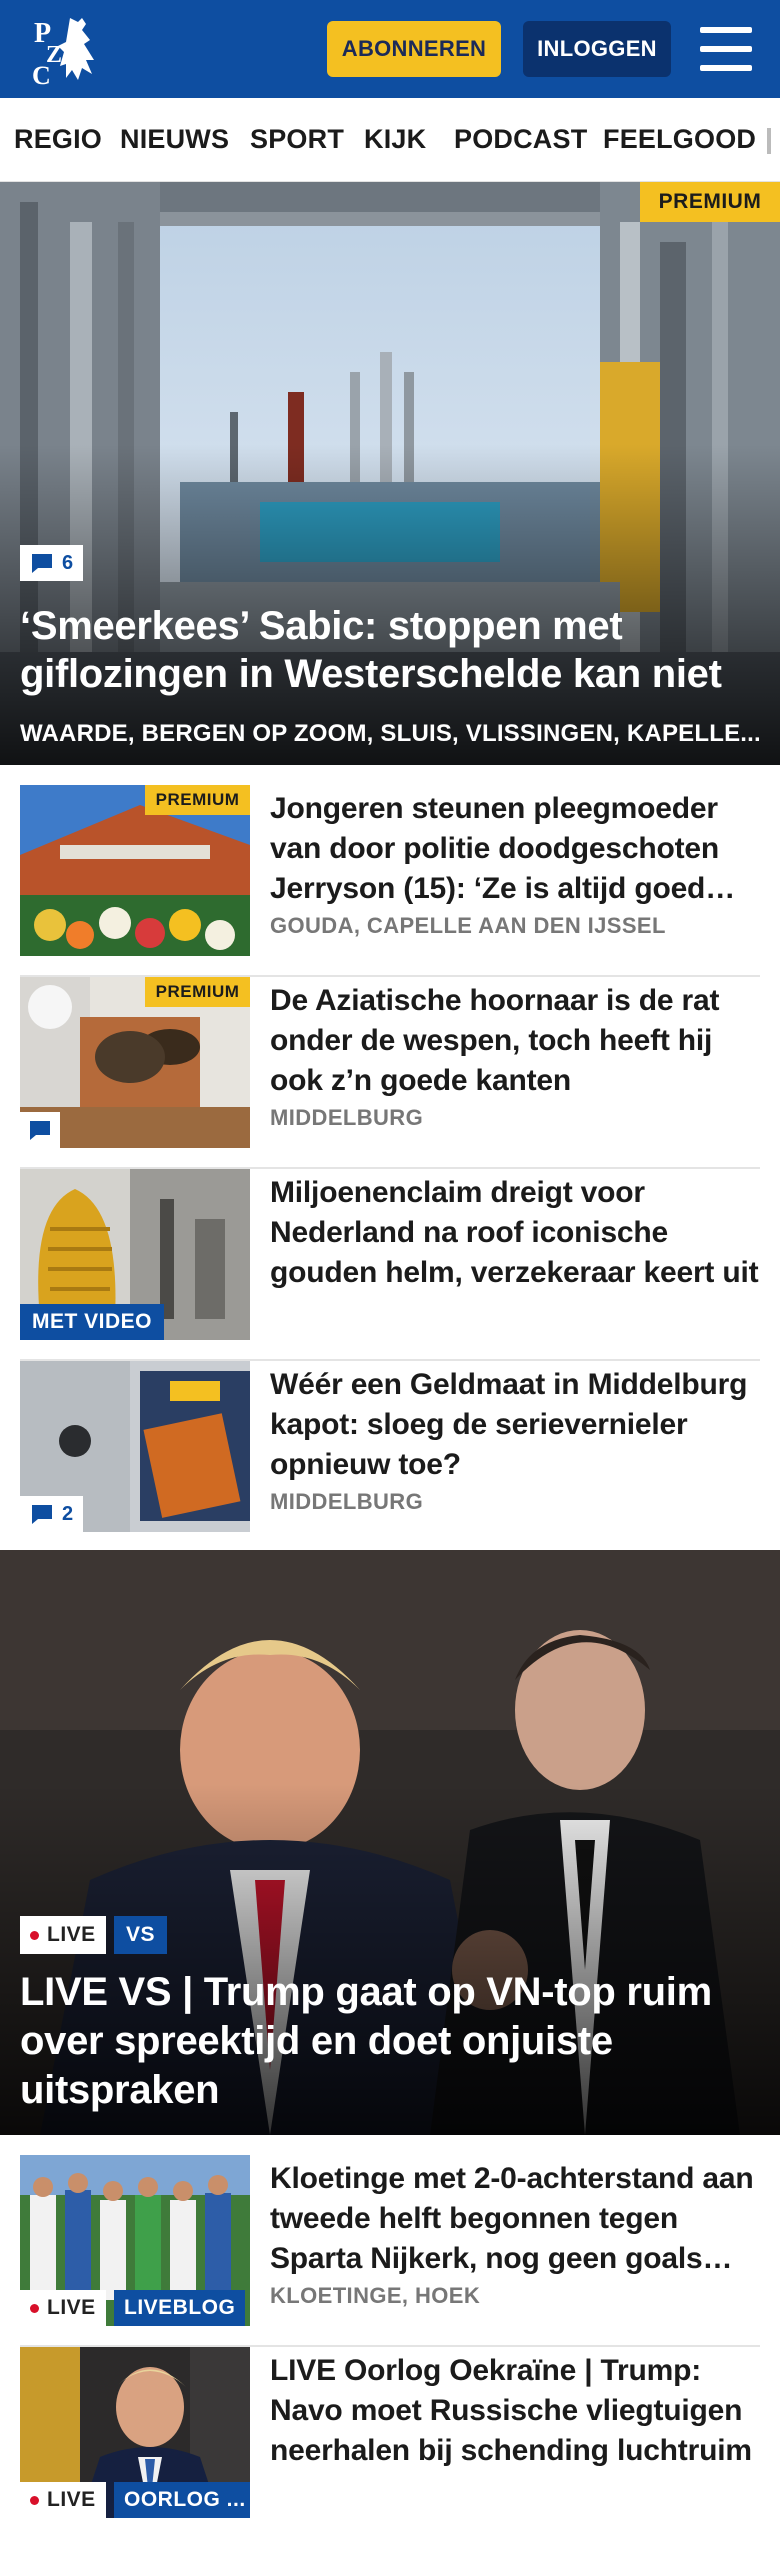 The image size is (780, 2560). Describe the element at coordinates (395, 139) in the screenshot. I see `nav-item-kijk: KIJK` at that location.